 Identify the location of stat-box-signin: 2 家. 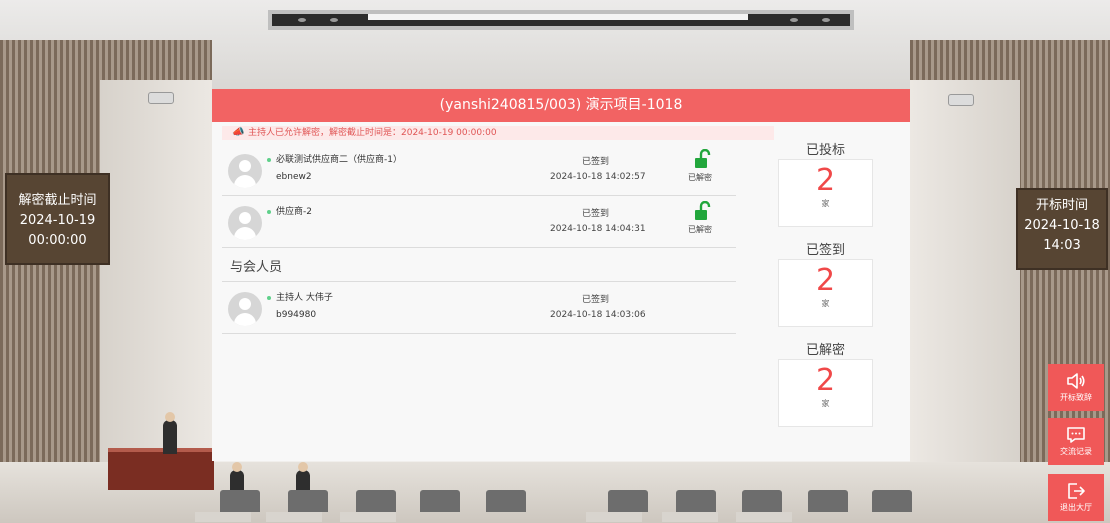
(825, 293).